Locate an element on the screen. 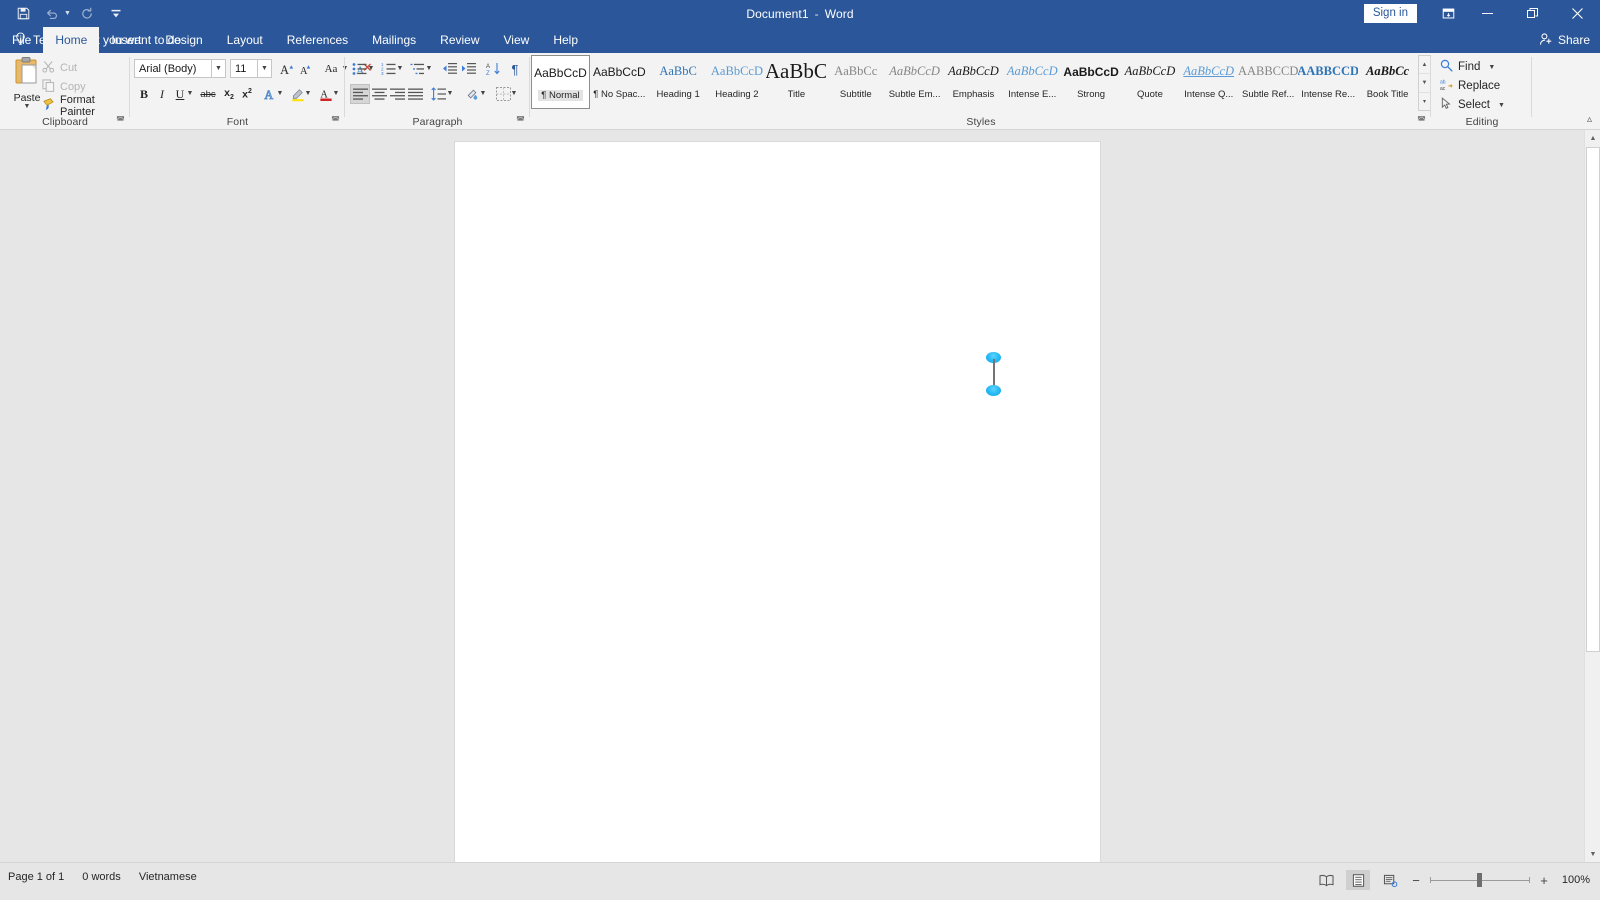 The height and width of the screenshot is (900, 1600). zoom-slider-thumb is located at coordinates (1479, 880).